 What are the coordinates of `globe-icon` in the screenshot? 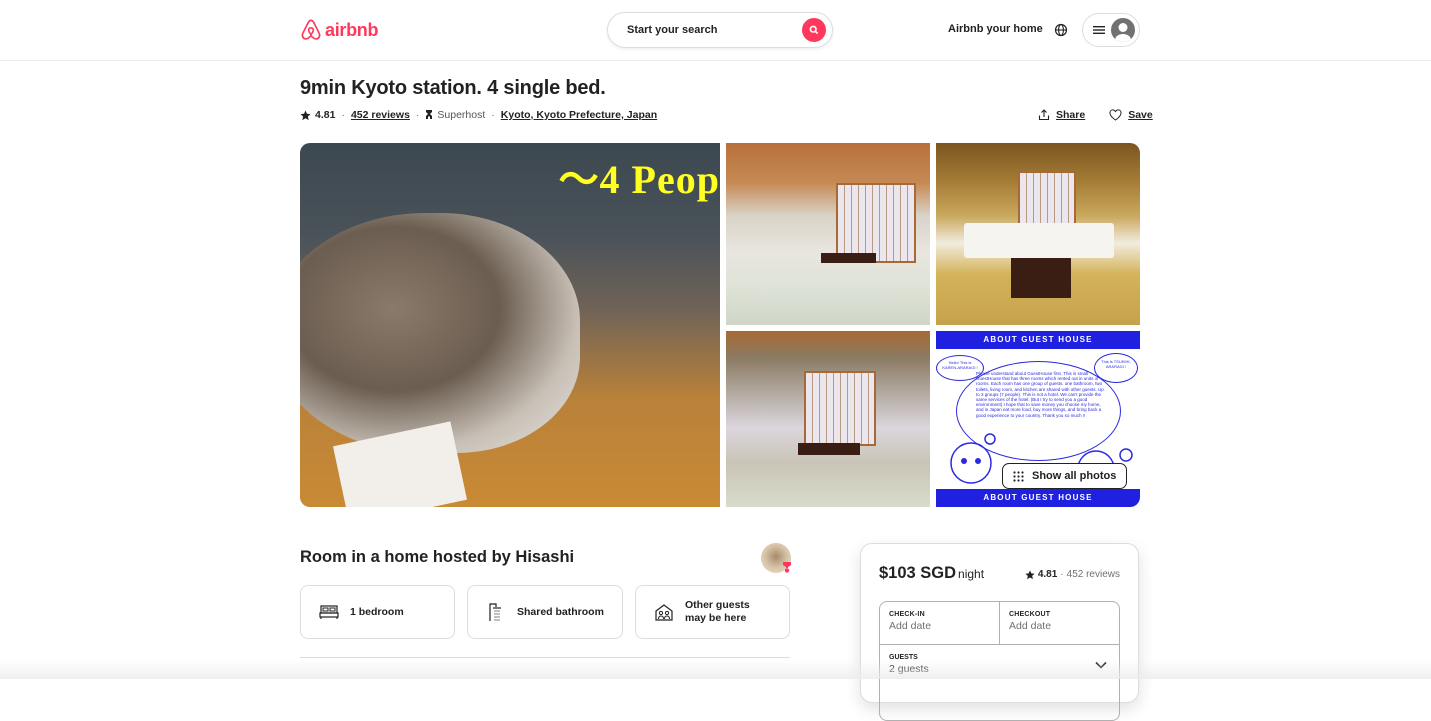 It's located at (1061, 30).